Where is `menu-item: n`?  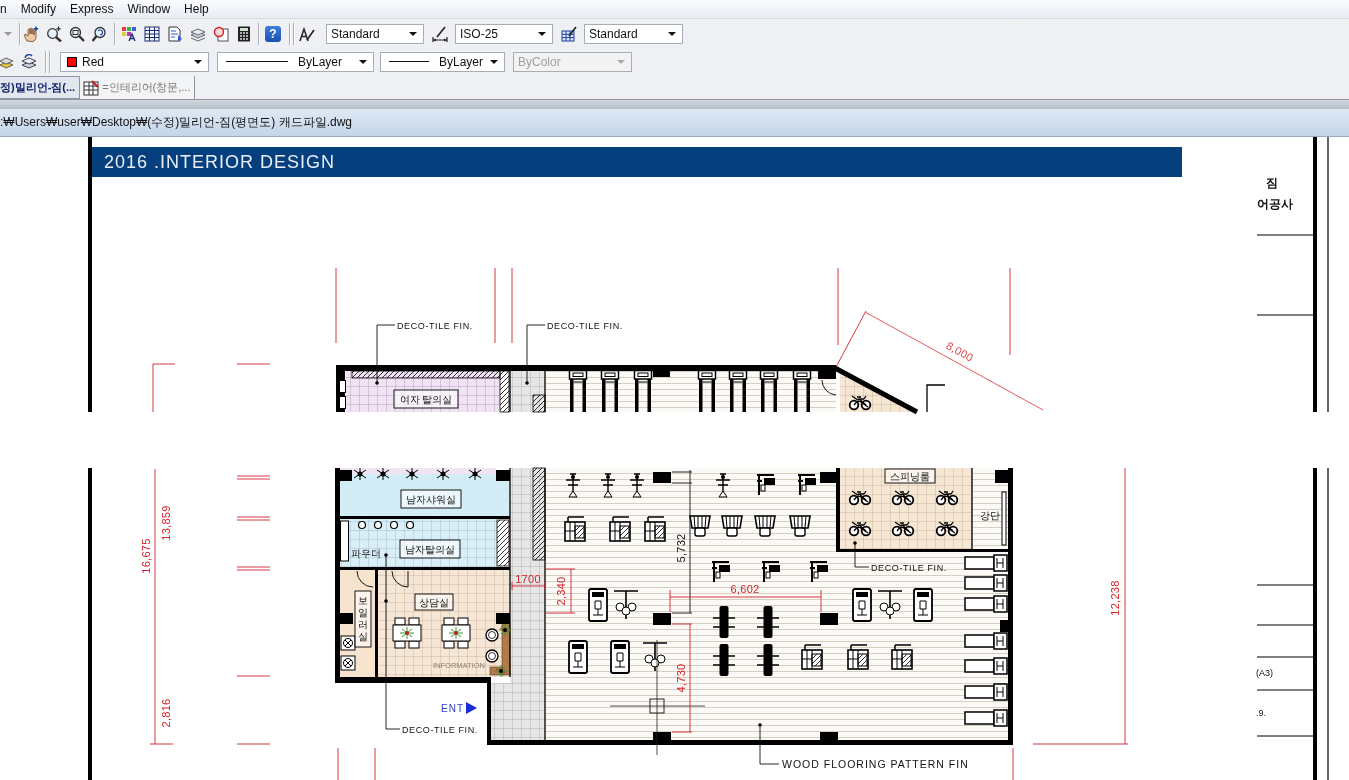
menu-item: n is located at coordinates (3, 9).